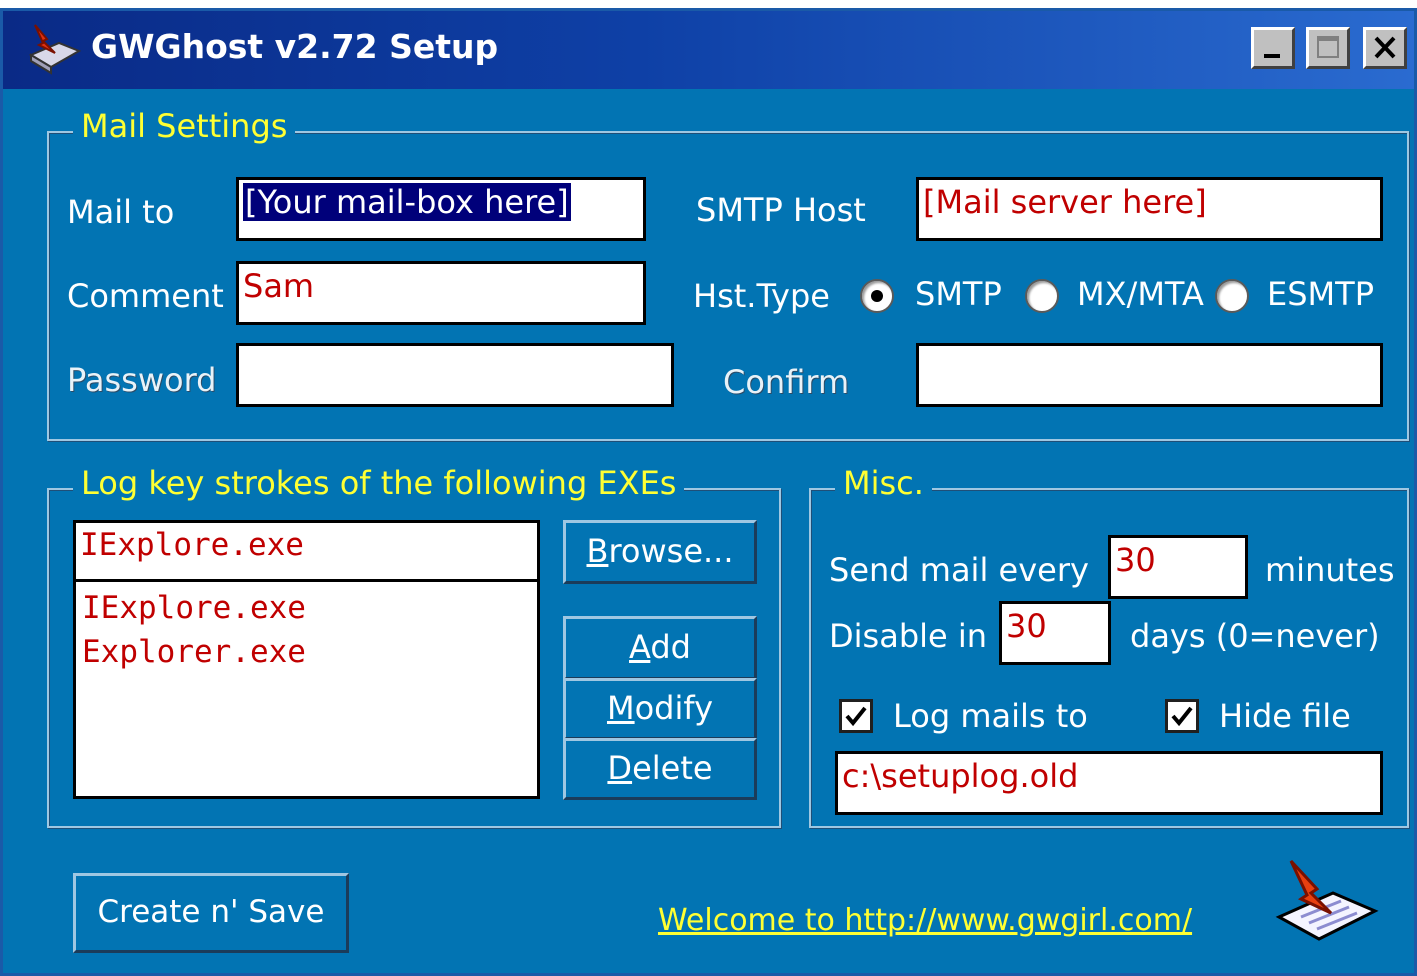 The width and height of the screenshot is (1417, 976). I want to click on misc-legend: Misc., so click(883, 483).